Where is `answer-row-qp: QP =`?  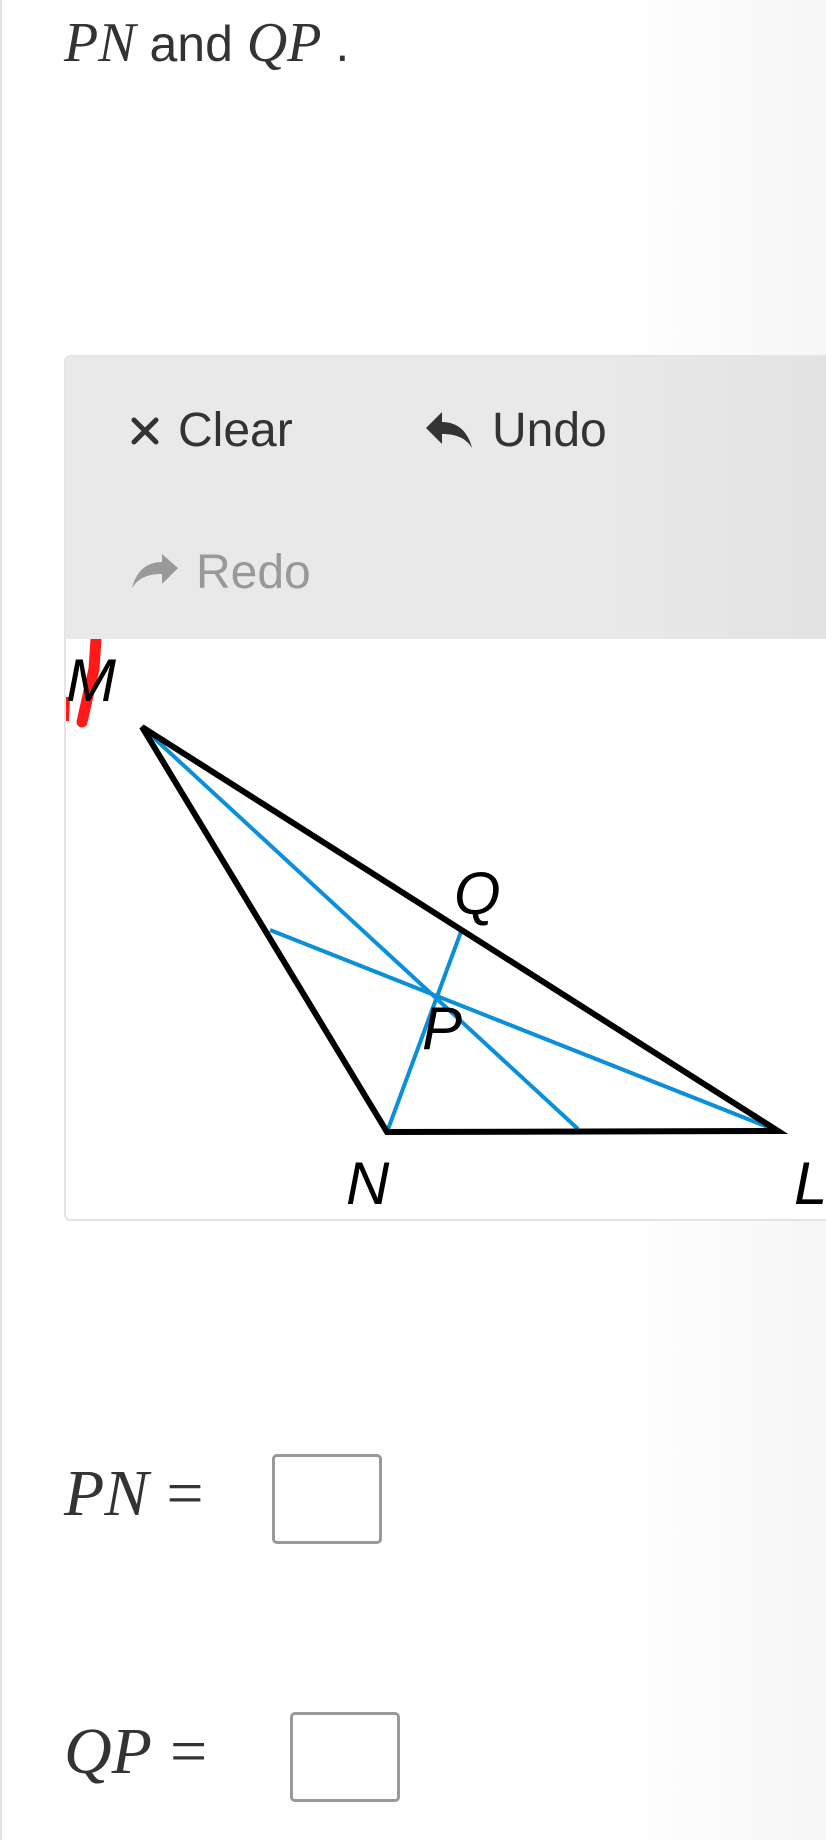
answer-row-qp: QP = is located at coordinates (135, 1752).